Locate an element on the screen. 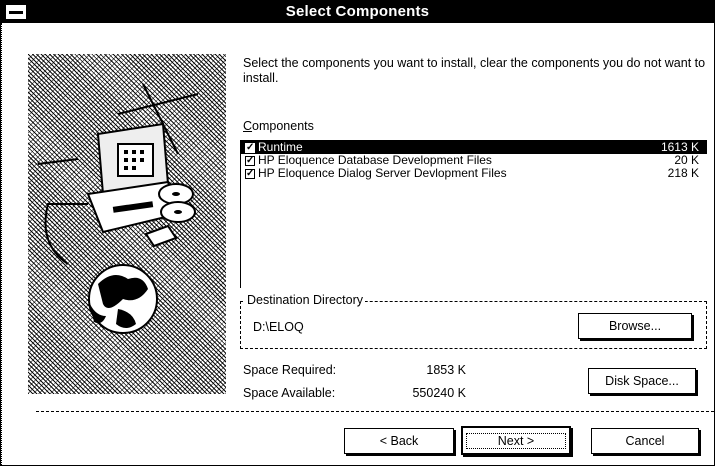 The image size is (715, 466). components-label: Components is located at coordinates (278, 126).